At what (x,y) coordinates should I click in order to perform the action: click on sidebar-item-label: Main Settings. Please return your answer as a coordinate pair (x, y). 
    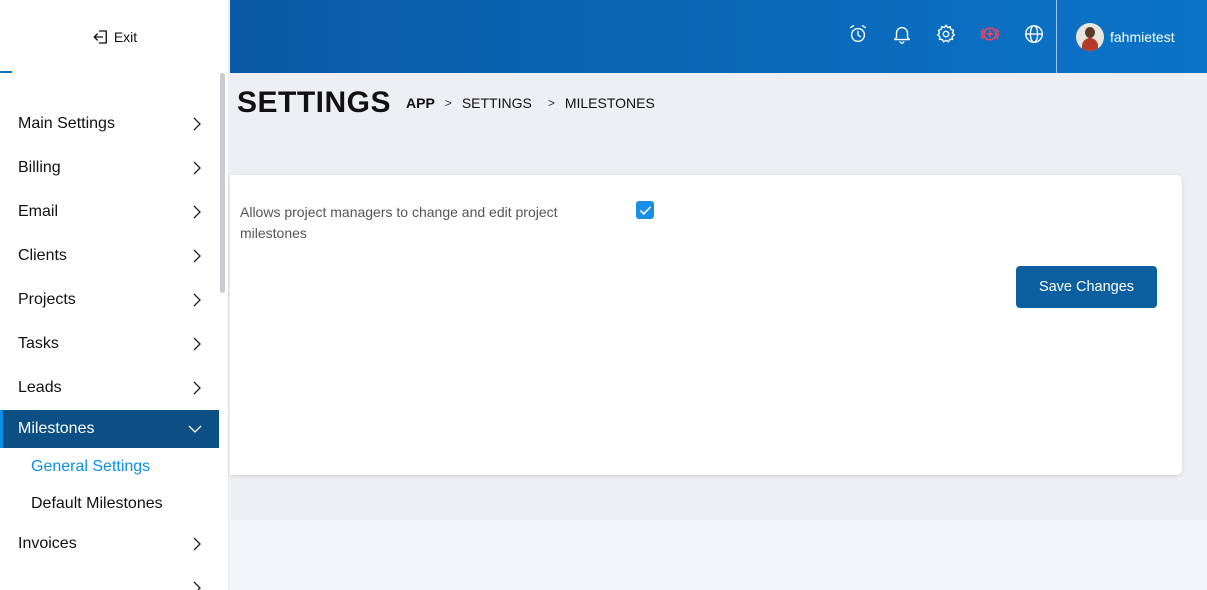
    Looking at the image, I should click on (66, 123).